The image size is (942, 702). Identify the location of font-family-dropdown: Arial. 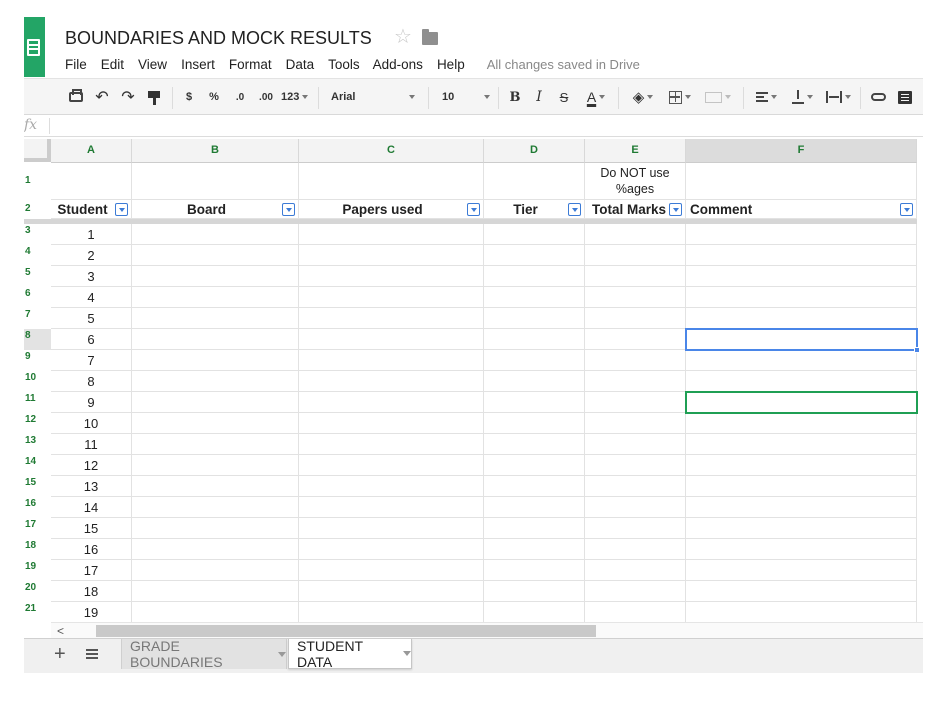
(373, 97).